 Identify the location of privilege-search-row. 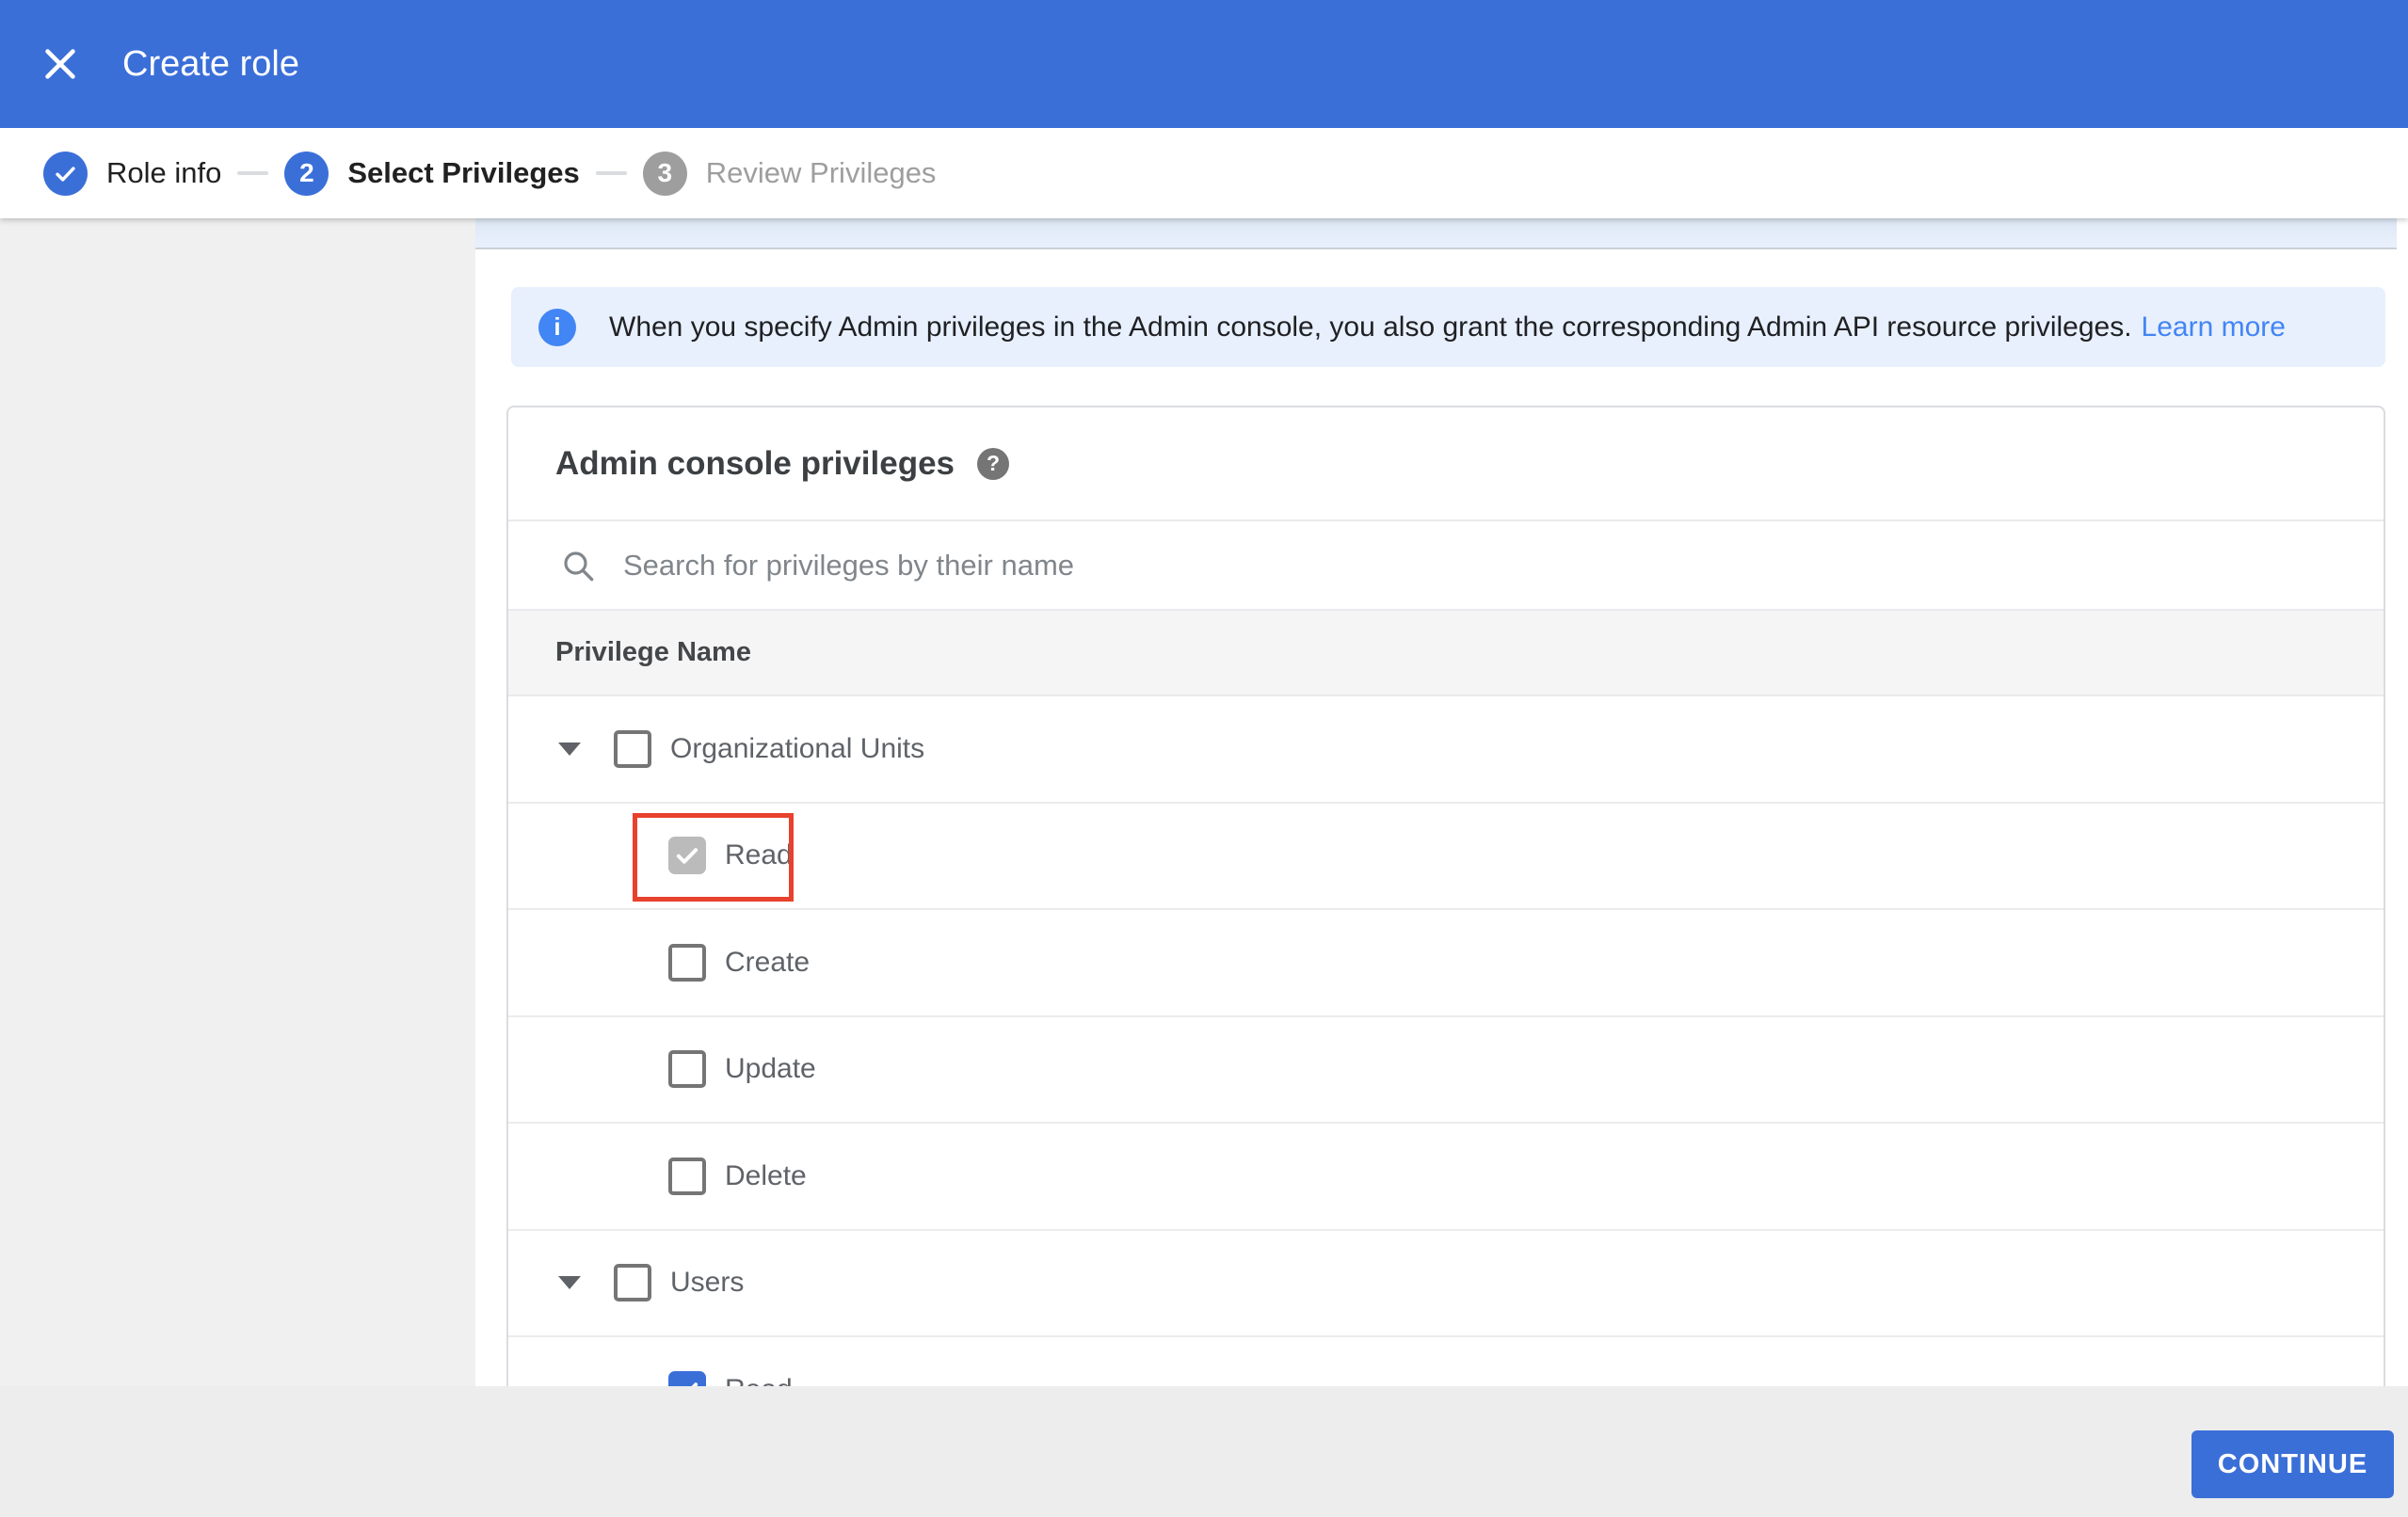
(1446, 564).